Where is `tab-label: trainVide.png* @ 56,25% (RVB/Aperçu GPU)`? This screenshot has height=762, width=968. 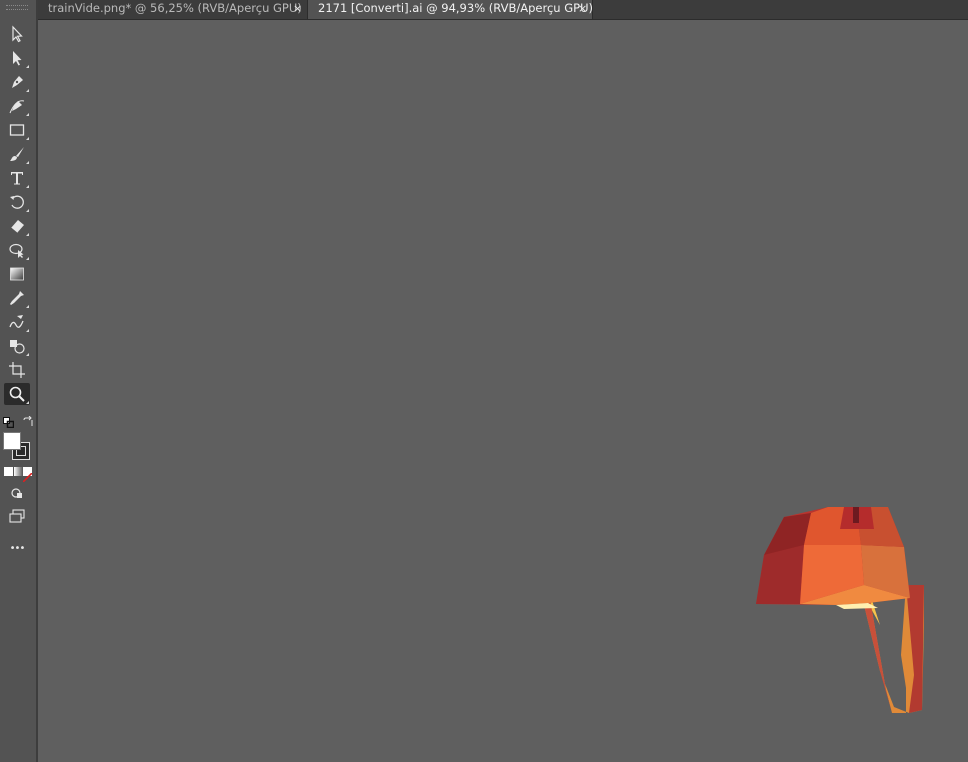
tab-label: trainVide.png* @ 56,25% (RVB/Aperçu GPU) is located at coordinates (175, 8).